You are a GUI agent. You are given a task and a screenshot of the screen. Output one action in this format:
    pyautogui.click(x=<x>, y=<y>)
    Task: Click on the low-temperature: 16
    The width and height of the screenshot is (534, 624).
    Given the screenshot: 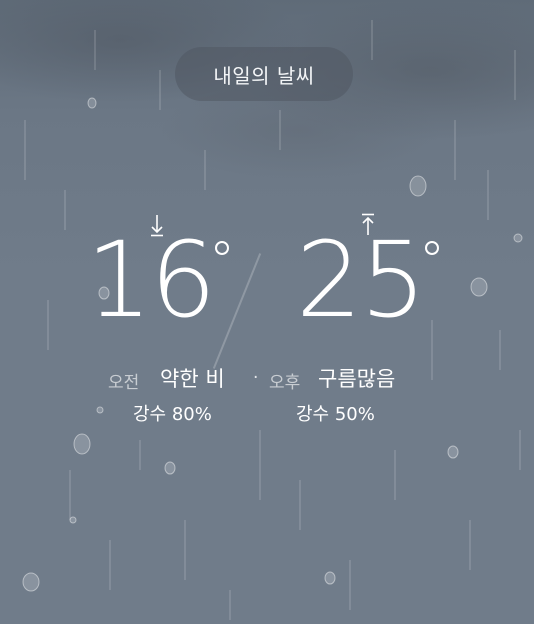 What is the action you would take?
    pyautogui.click(x=151, y=280)
    